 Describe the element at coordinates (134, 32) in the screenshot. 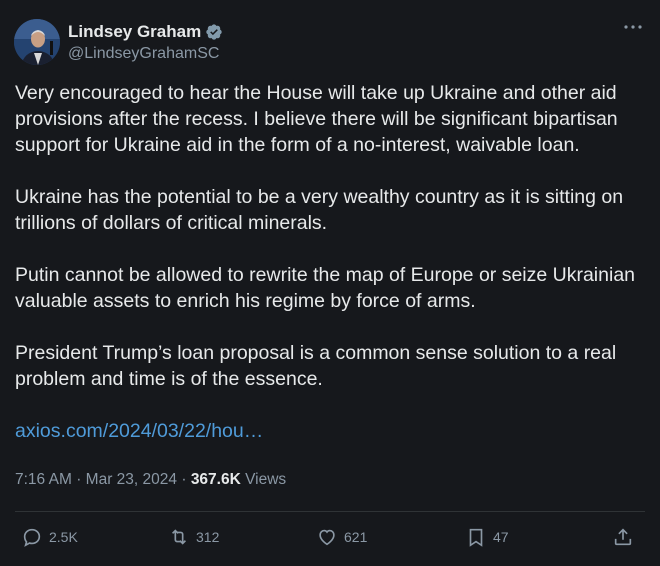

I see `display-name: Lindsey Graham` at that location.